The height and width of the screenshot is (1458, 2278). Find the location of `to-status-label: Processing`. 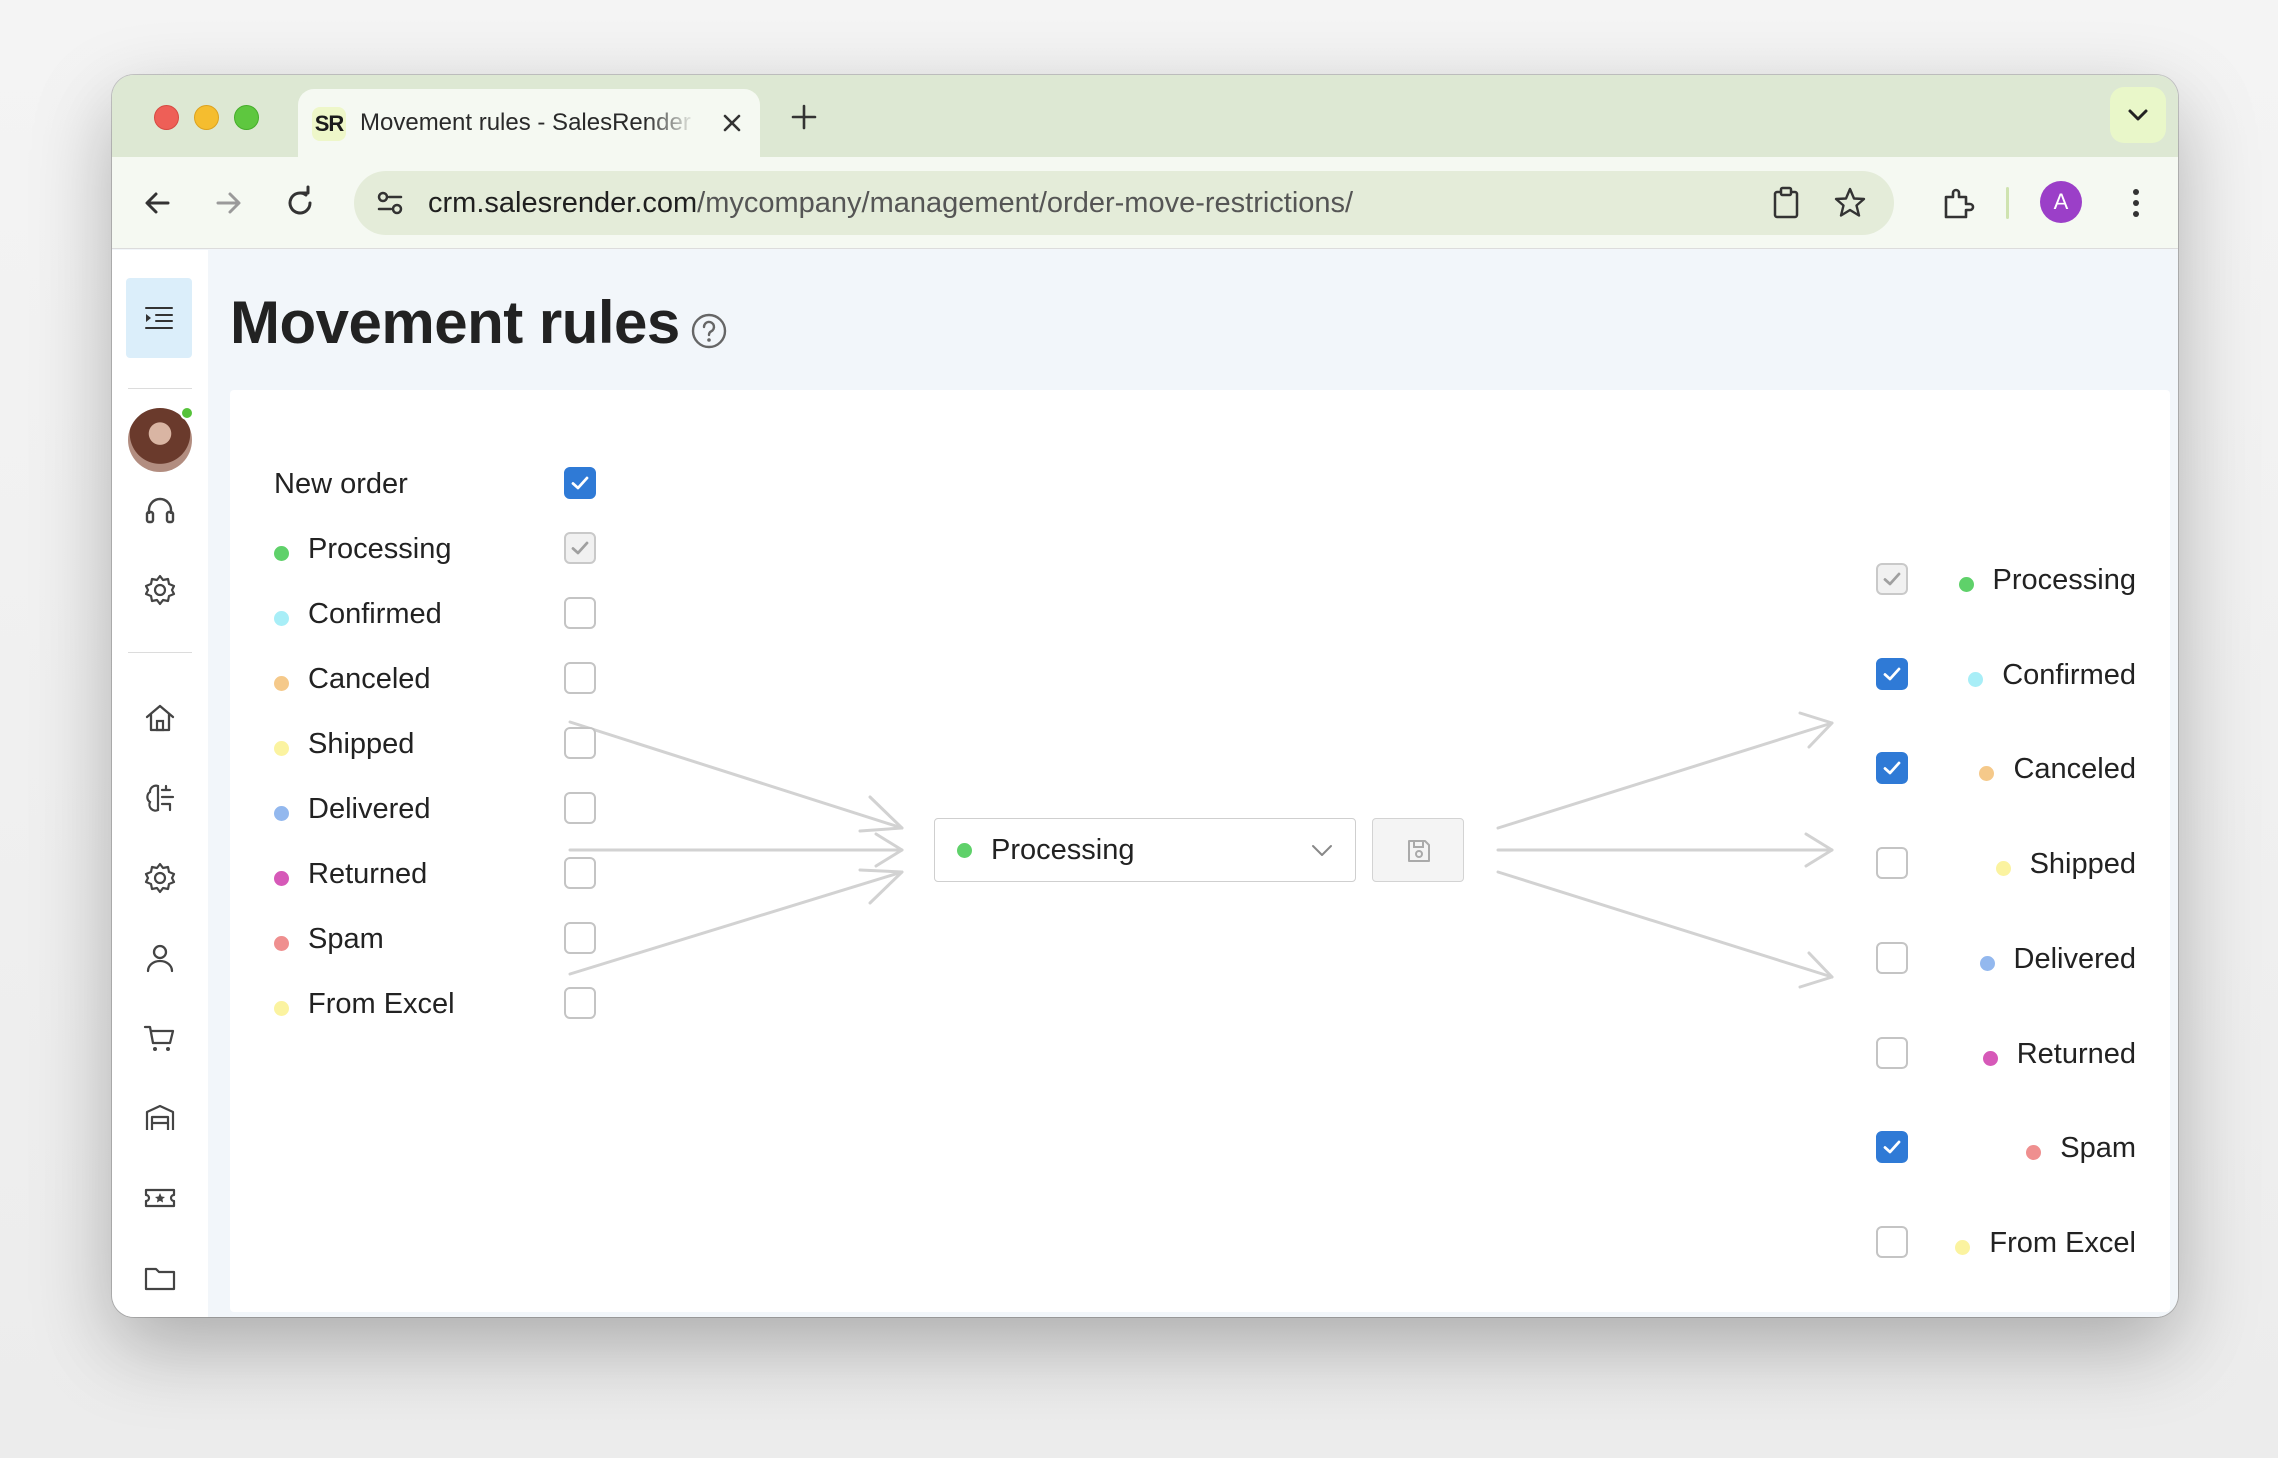

to-status-label: Processing is located at coordinates (2064, 580).